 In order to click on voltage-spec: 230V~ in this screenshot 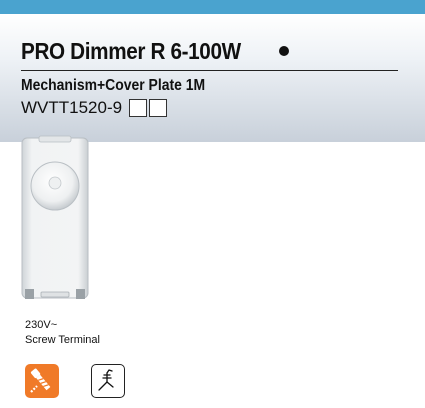, I will do `click(41, 325)`.